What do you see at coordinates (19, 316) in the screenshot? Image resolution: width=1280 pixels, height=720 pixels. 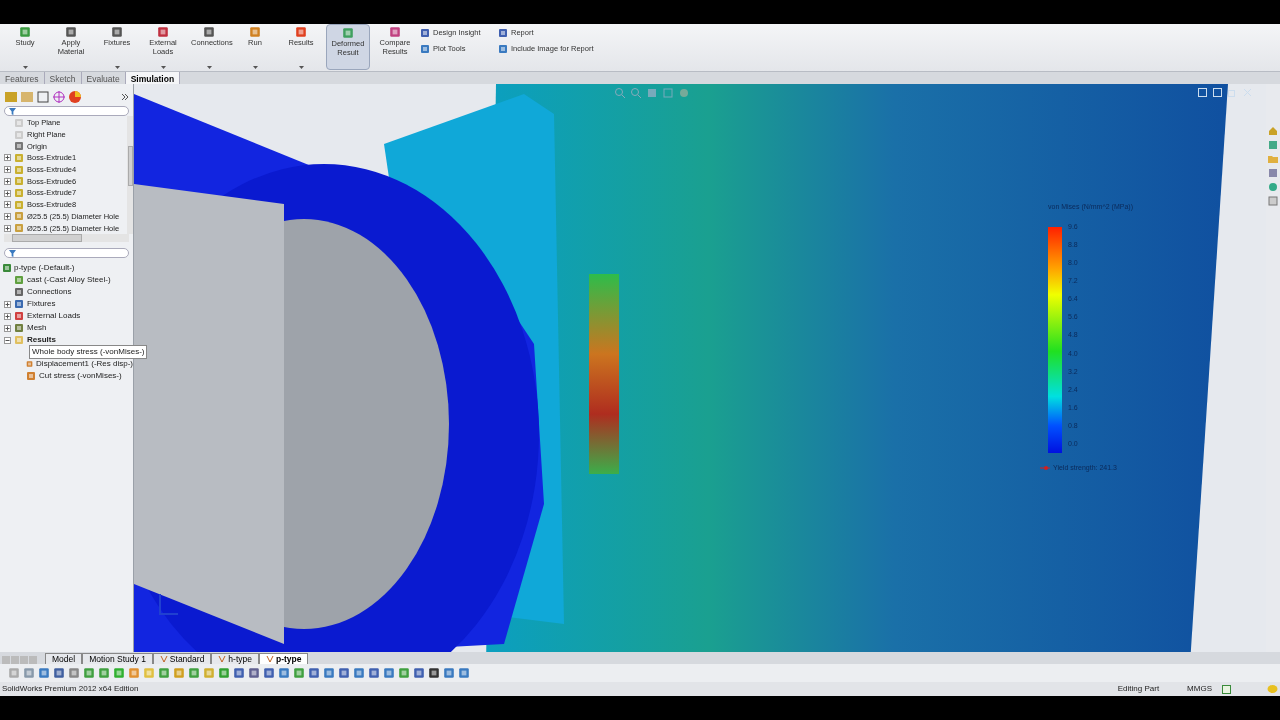 I see `loads-icon` at bounding box center [19, 316].